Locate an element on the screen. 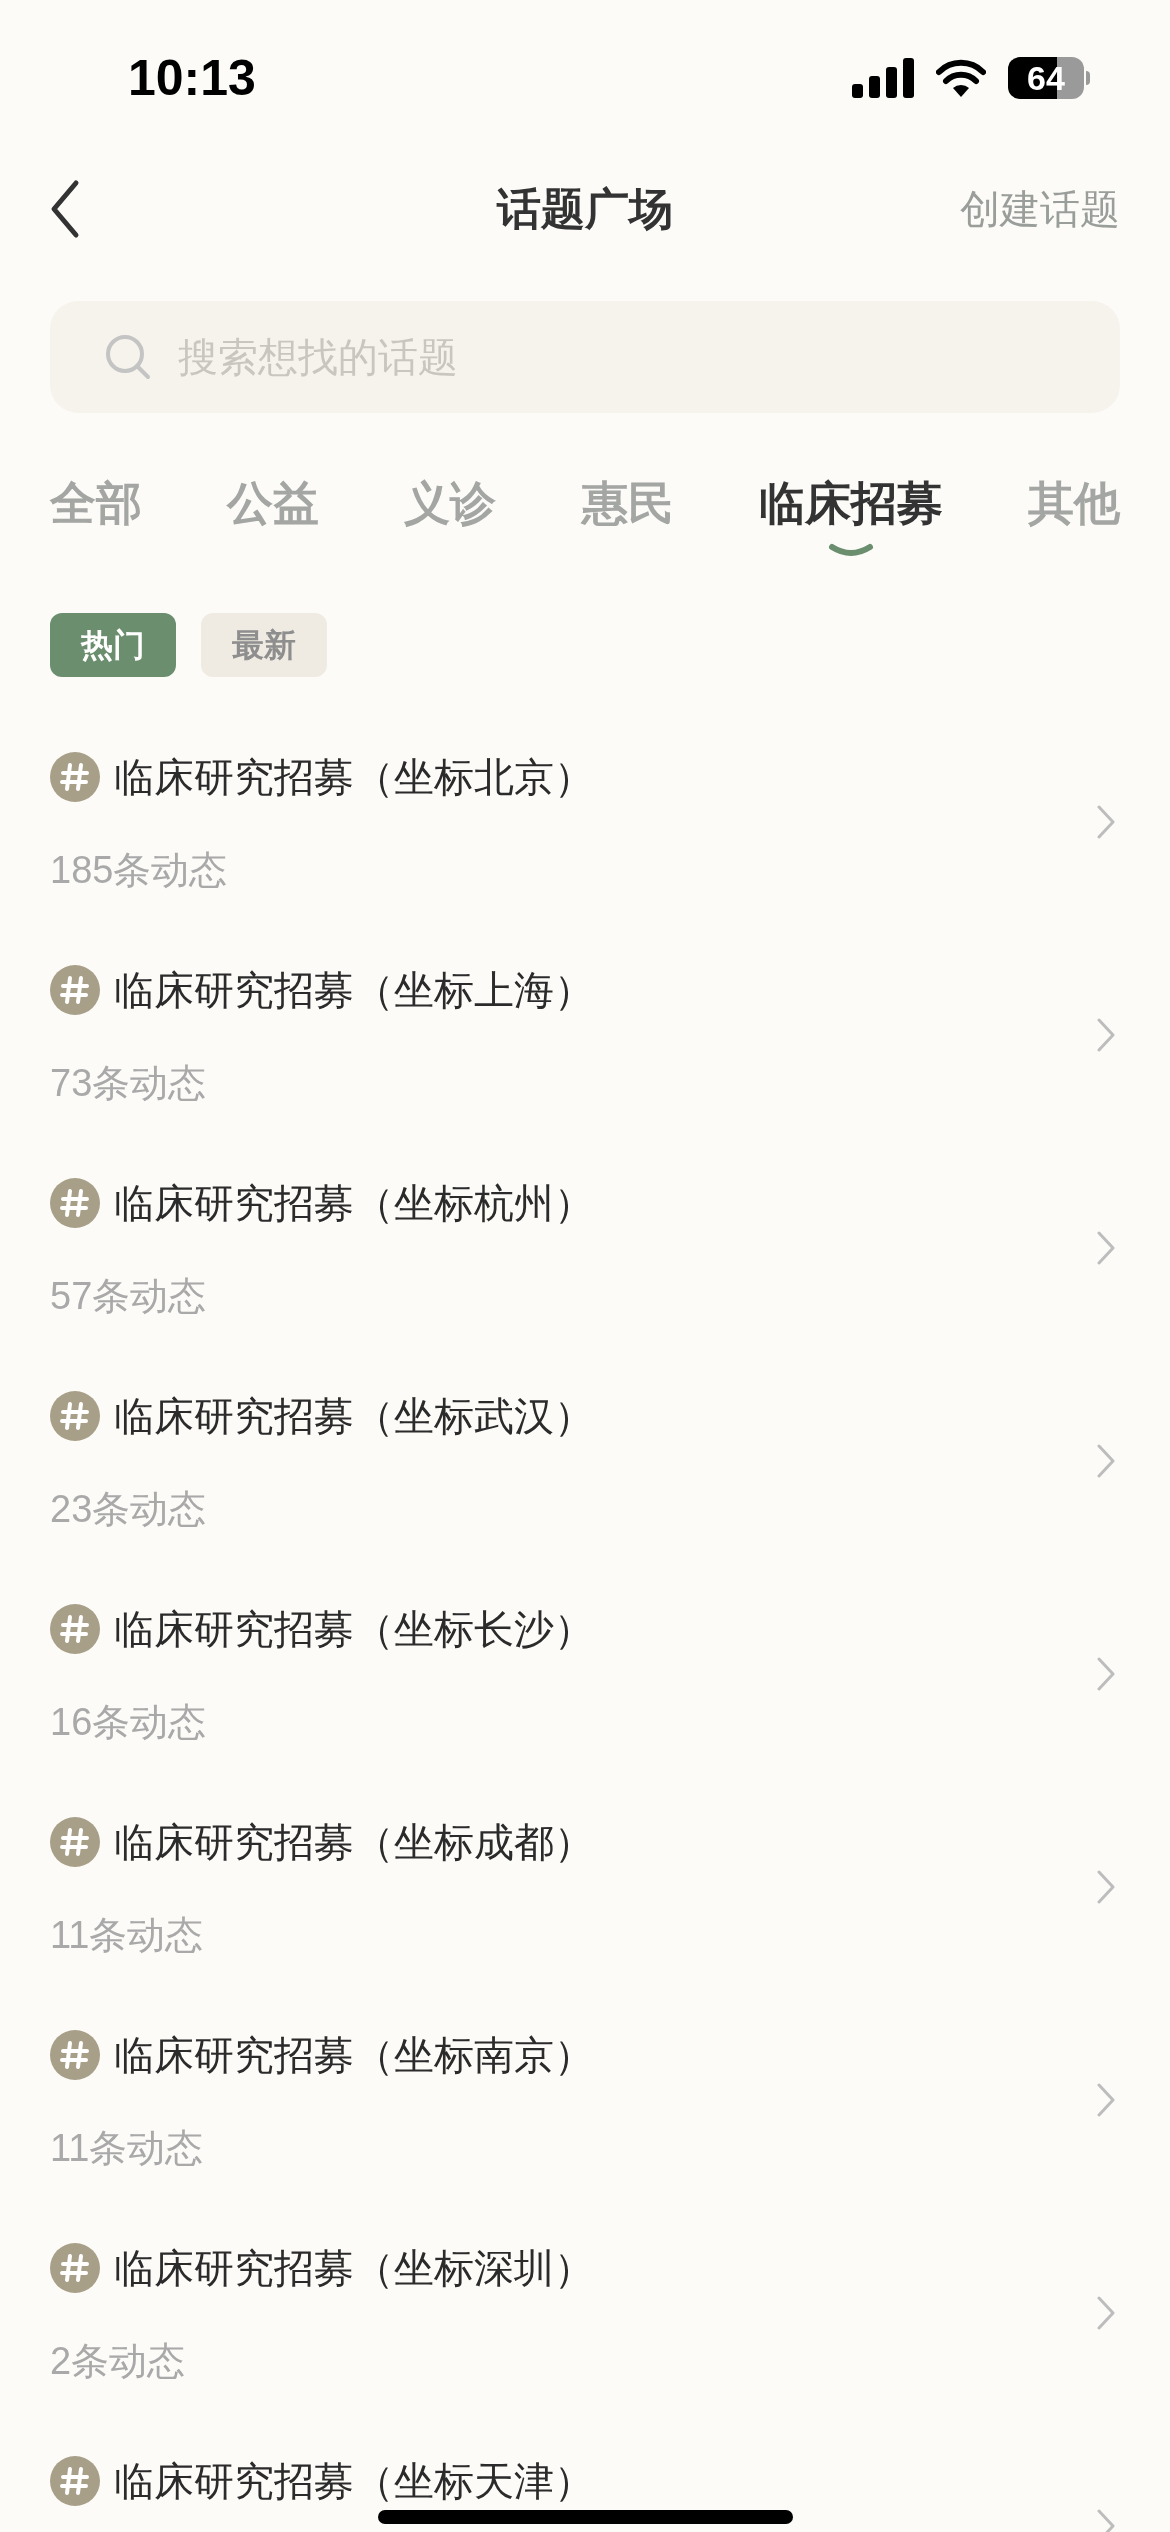 The height and width of the screenshot is (2532, 1170). topic-title: 临床研究招募（坐标深圳） is located at coordinates (354, 2268).